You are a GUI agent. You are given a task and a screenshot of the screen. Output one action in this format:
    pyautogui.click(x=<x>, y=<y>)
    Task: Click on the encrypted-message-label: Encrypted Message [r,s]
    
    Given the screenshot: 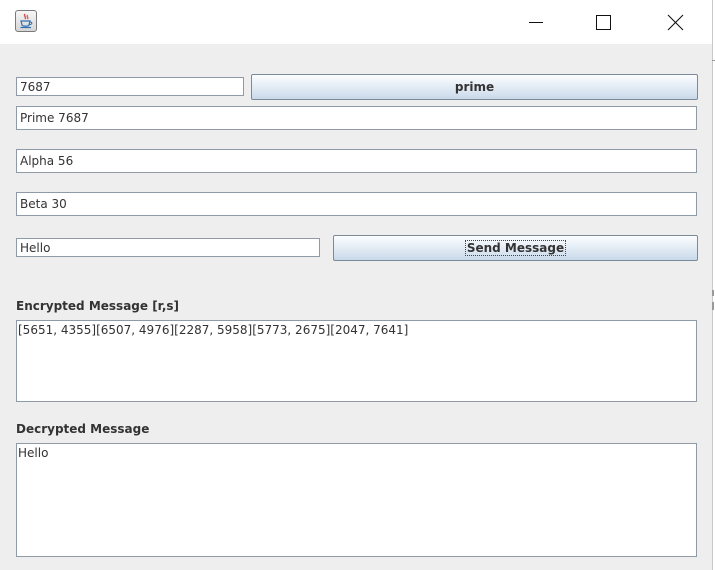 What is the action you would take?
    pyautogui.click(x=98, y=306)
    